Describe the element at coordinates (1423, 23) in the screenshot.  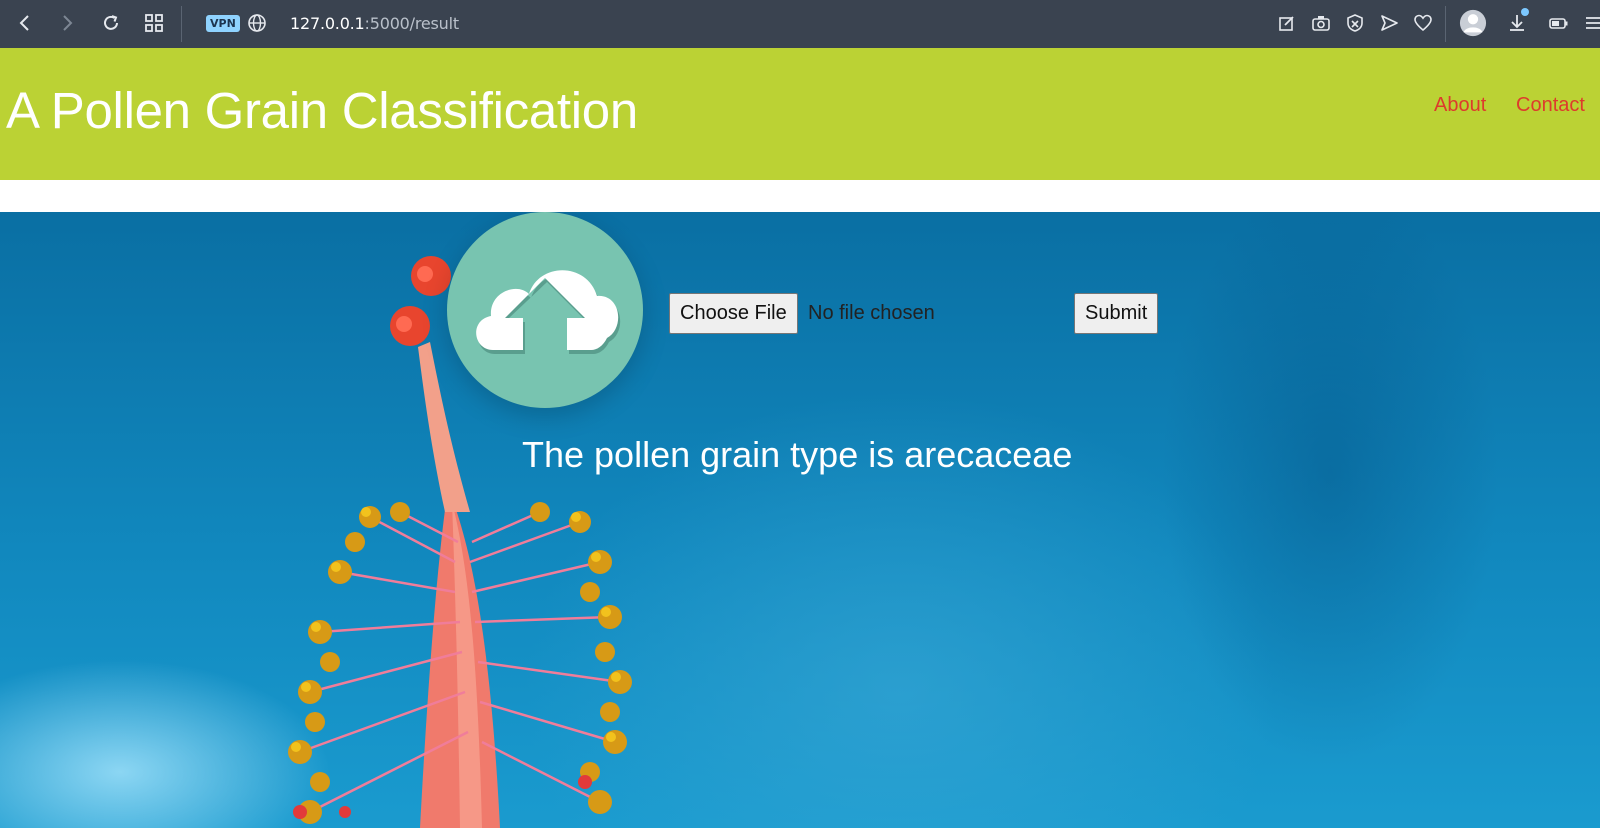
I see `heart-icon` at that location.